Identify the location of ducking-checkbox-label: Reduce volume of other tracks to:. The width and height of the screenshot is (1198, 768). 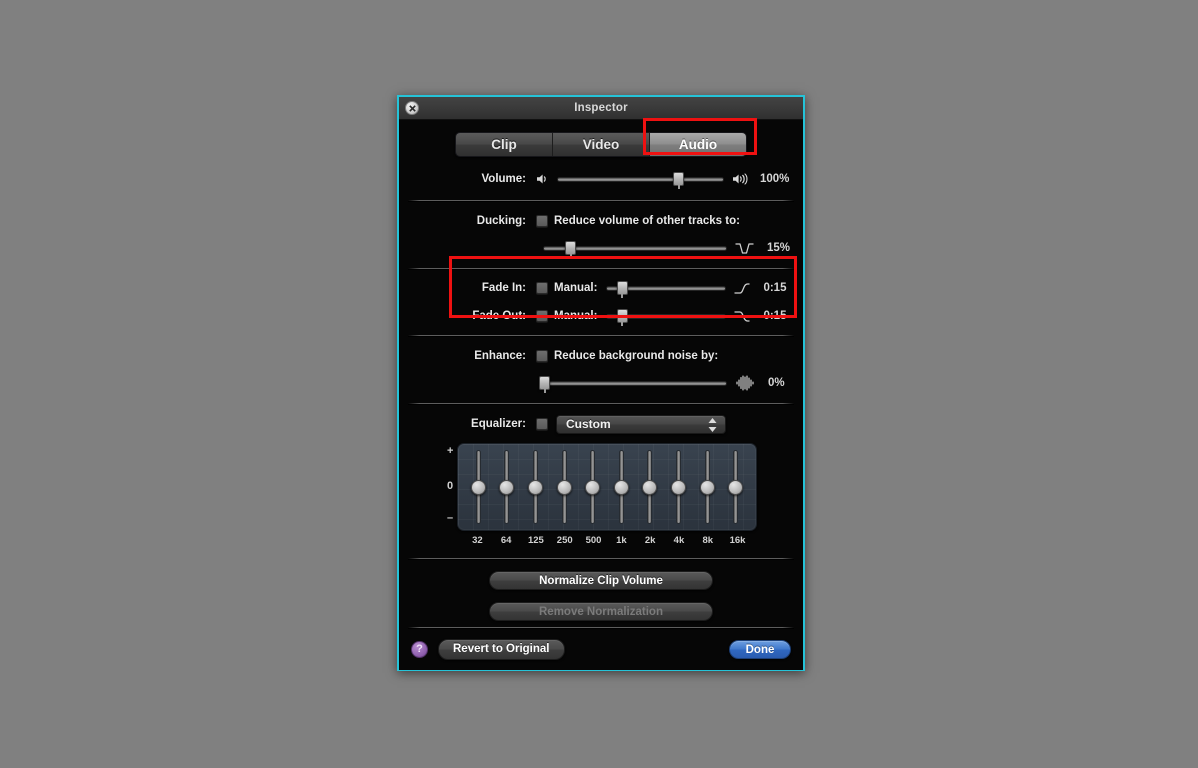
(647, 221).